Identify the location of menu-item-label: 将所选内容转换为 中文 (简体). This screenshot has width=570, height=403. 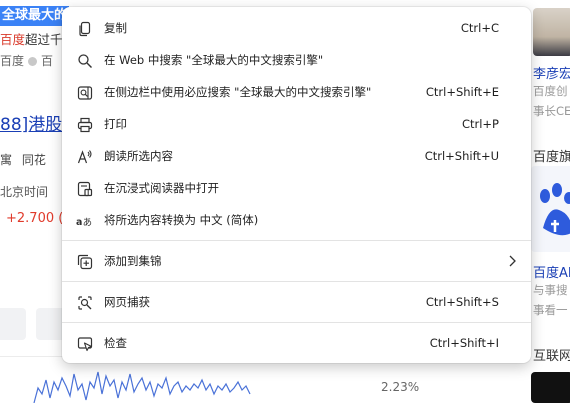
(181, 220).